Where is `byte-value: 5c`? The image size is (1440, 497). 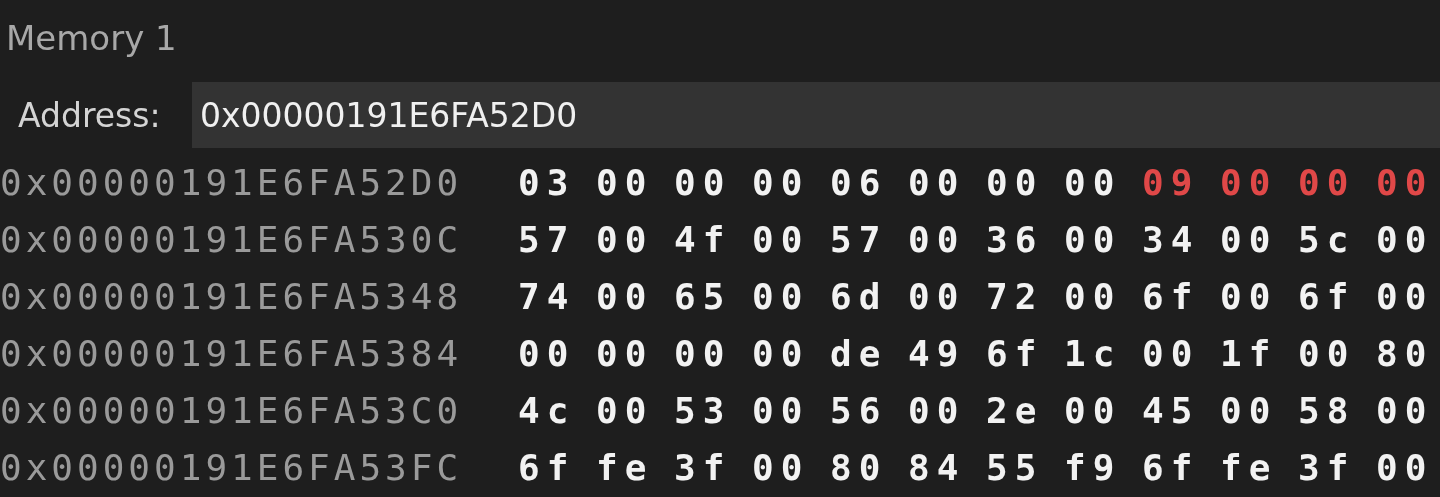
byte-value: 5c is located at coordinates (1327, 239).